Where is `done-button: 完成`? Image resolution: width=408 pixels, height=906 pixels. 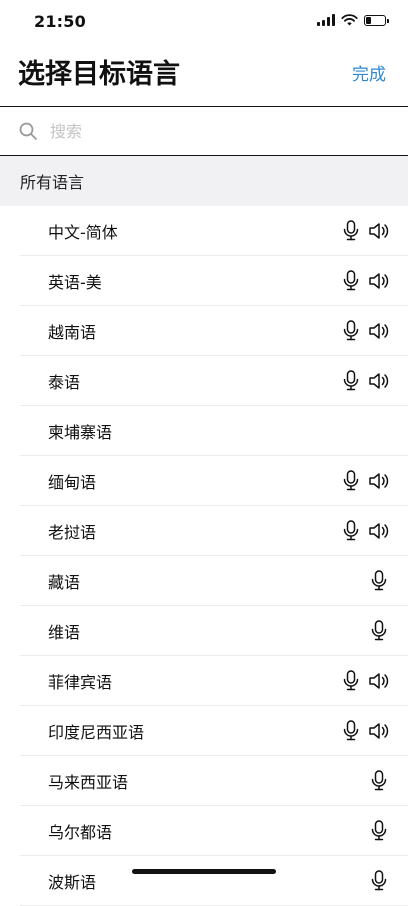
done-button: 完成 is located at coordinates (369, 72).